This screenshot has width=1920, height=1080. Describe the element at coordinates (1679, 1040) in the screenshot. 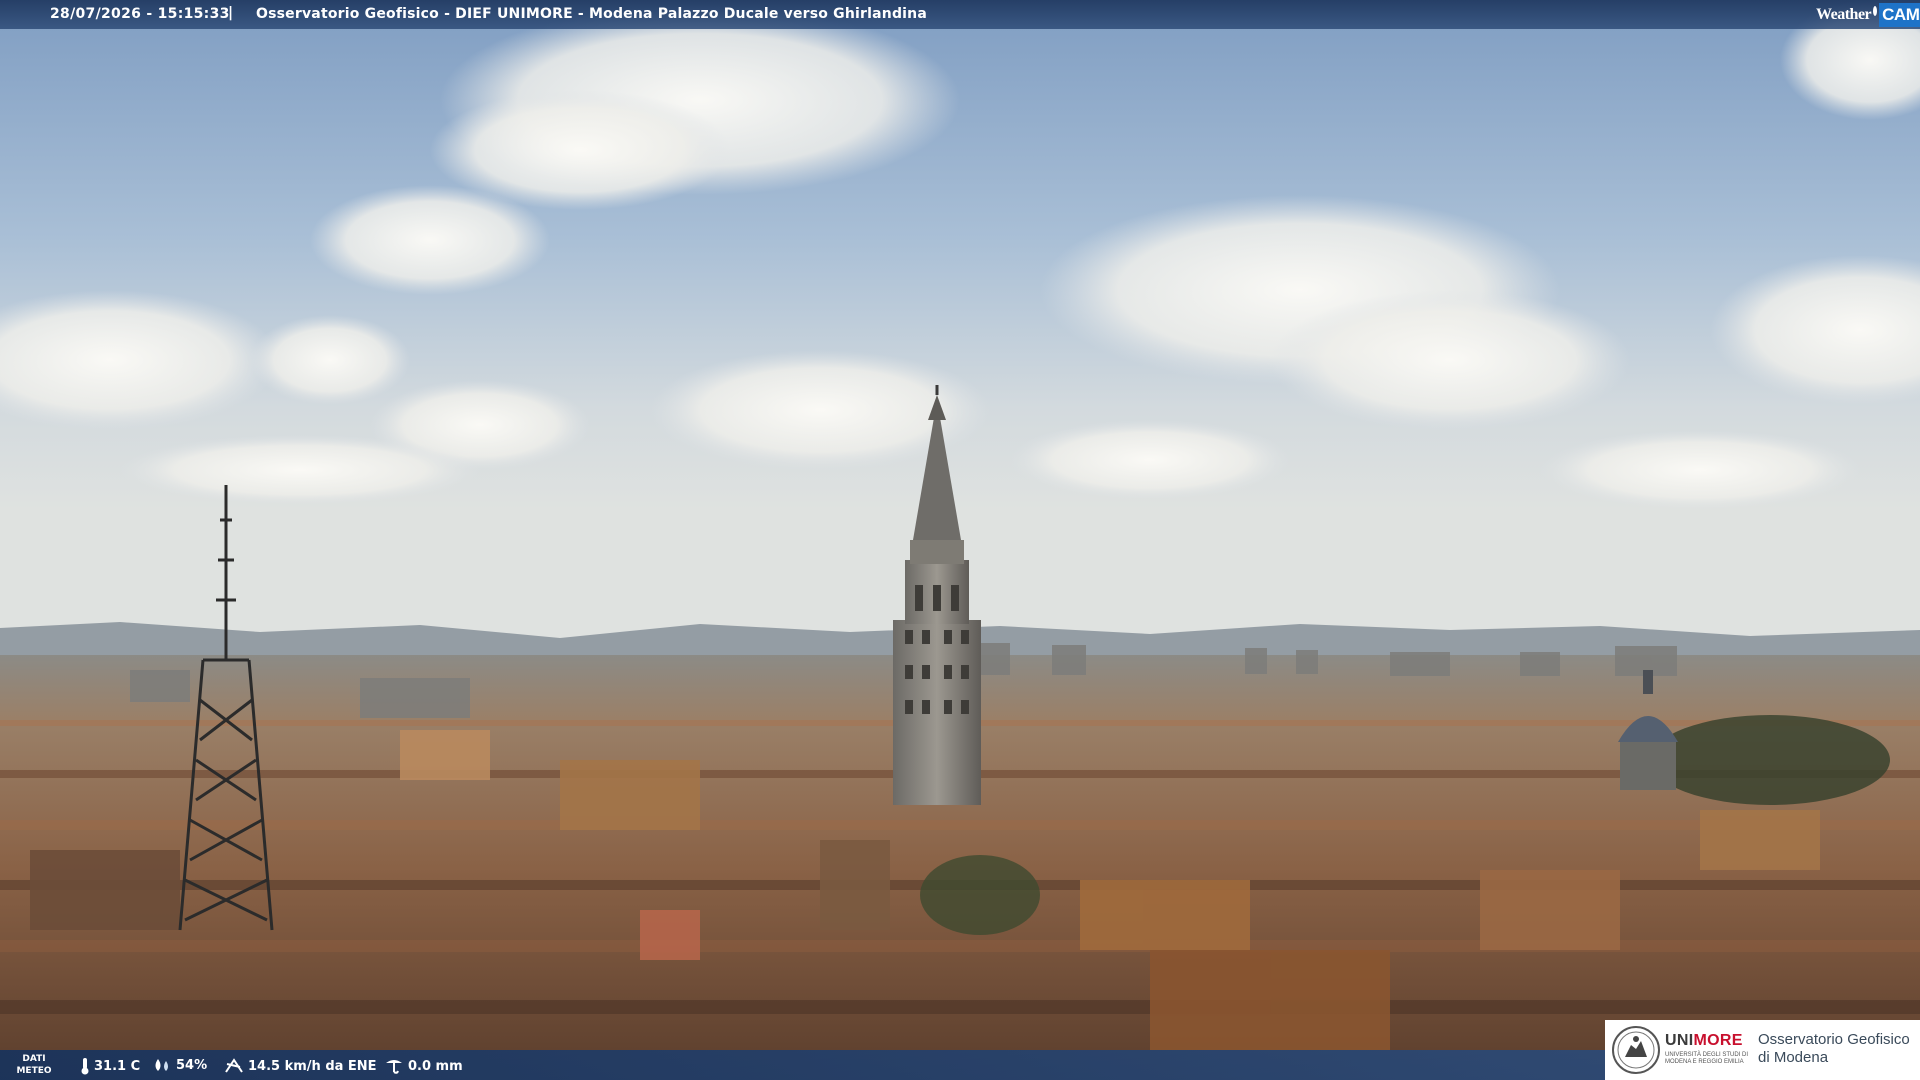

I see `unimore-prefix: UNI` at that location.